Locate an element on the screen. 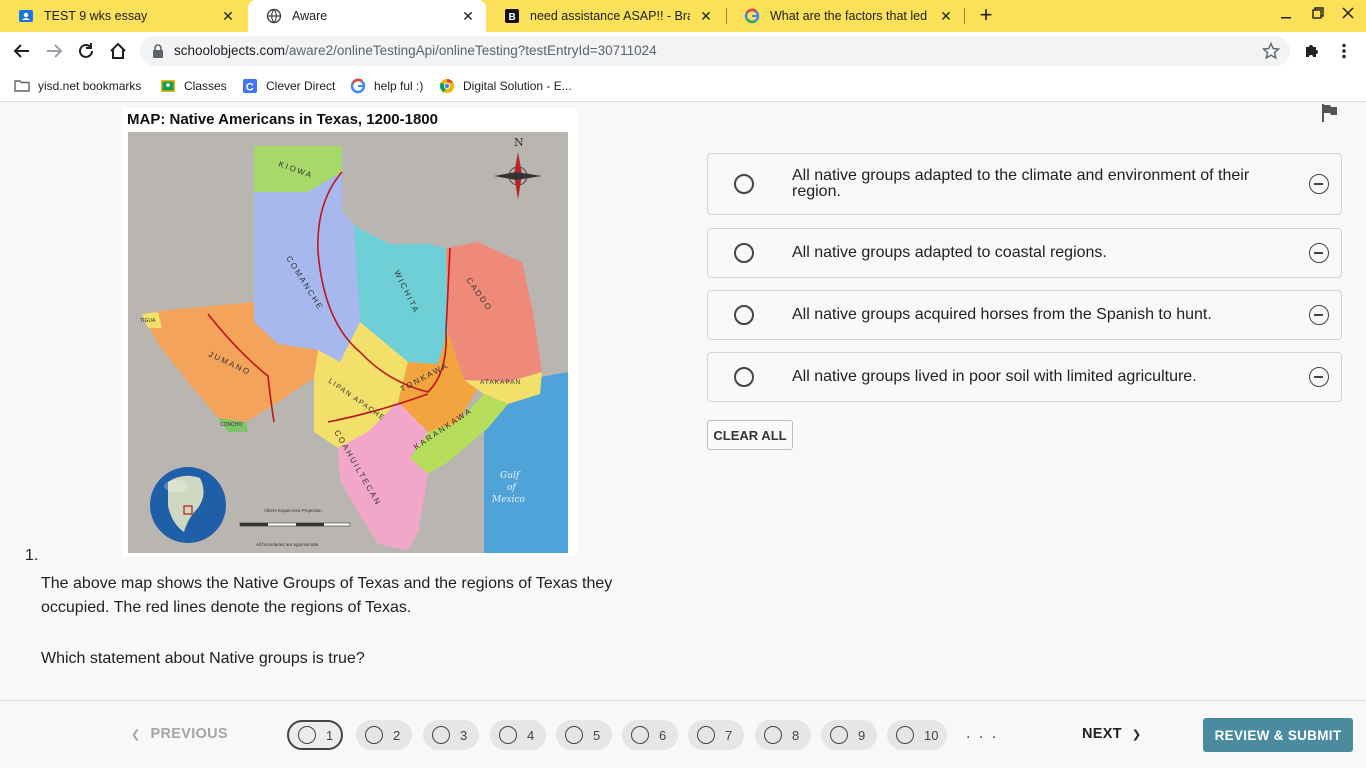 This screenshot has width=1366, height=768. previous-button: ❮ PREVIOUS is located at coordinates (179, 734).